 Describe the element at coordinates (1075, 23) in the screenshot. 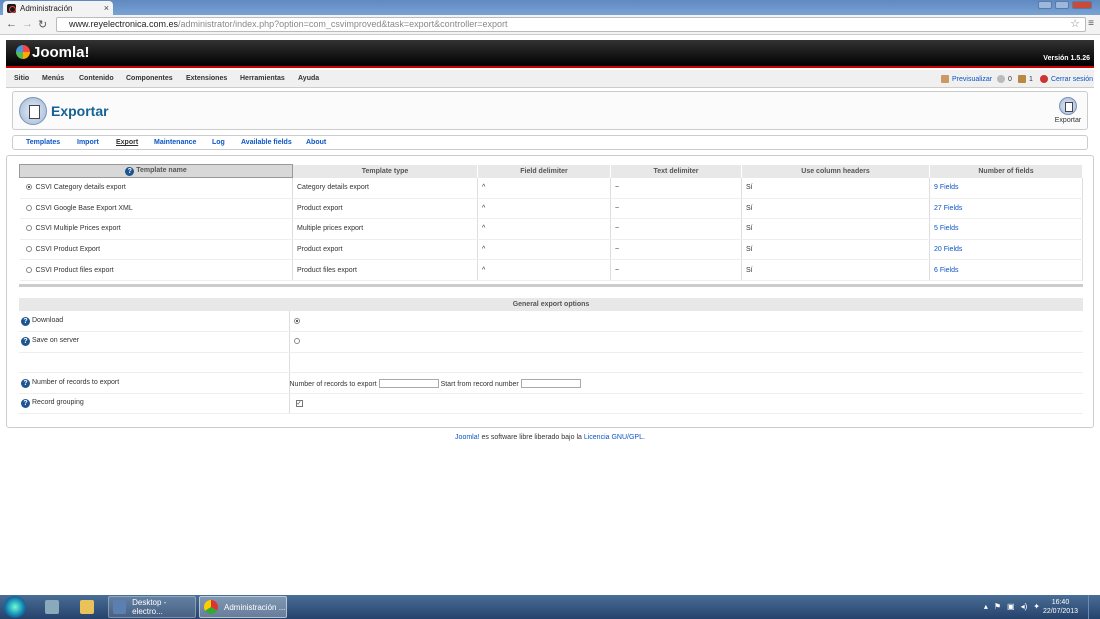

I see `bookmark-star-icon: ☆` at that location.